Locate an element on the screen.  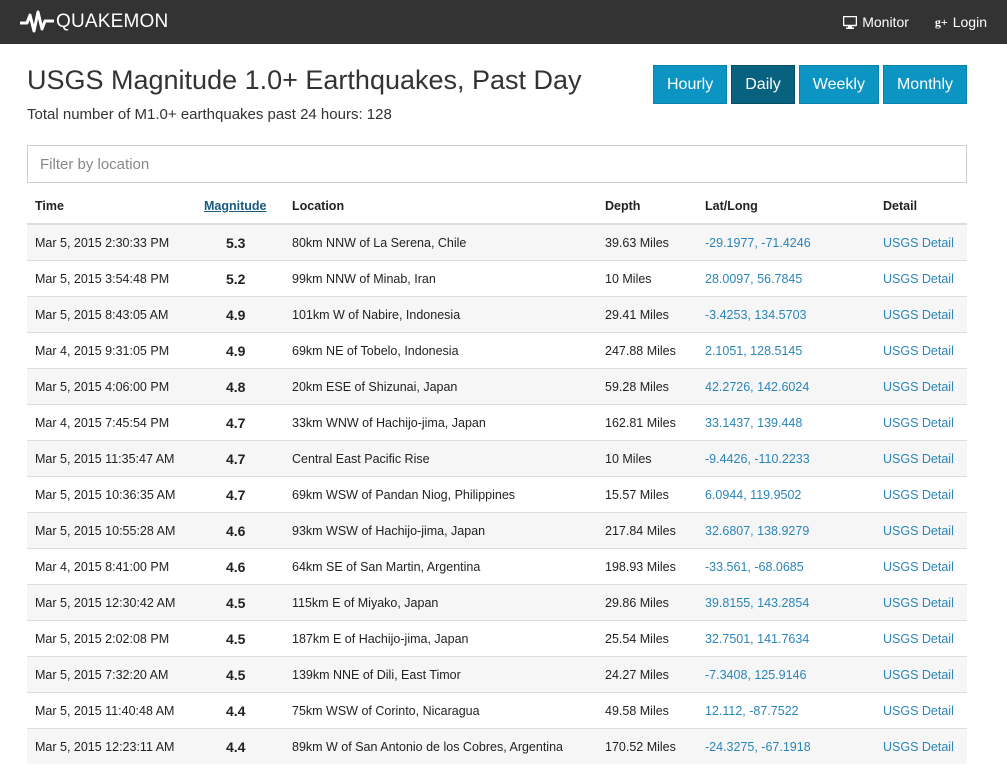
latlong-cell: -29.1977, -71.4246 is located at coordinates (786, 242).